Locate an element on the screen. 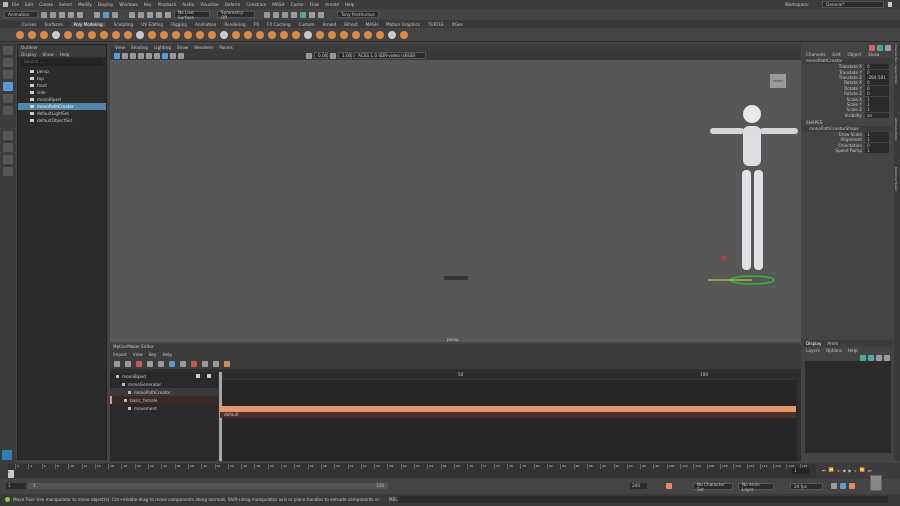 This screenshot has width=900, height=506. quad-draw-icon is located at coordinates (308, 34).